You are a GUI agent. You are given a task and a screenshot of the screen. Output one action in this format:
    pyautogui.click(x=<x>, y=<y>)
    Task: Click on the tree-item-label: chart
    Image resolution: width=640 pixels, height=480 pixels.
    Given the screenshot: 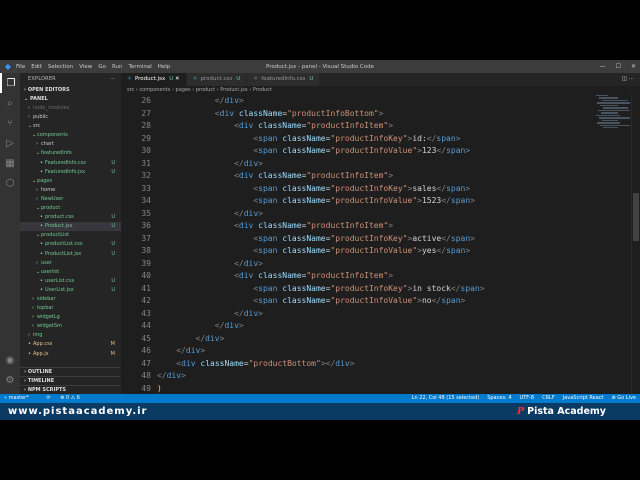 What is the action you would take?
    pyautogui.click(x=47, y=144)
    